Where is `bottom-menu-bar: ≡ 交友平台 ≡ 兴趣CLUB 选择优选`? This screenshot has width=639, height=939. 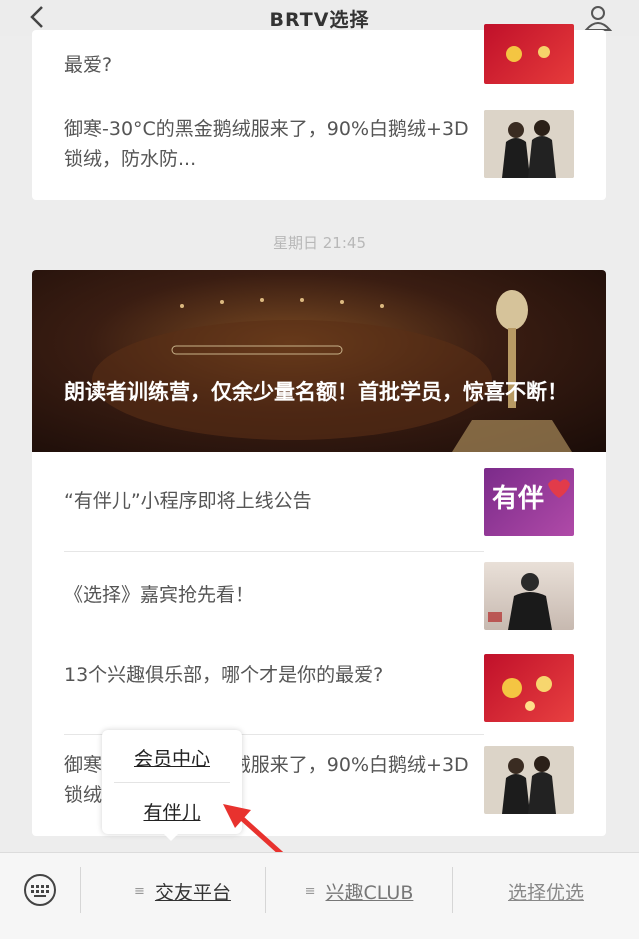 bottom-menu-bar: ≡ 交友平台 ≡ 兴趣CLUB 选择优选 is located at coordinates (319, 895).